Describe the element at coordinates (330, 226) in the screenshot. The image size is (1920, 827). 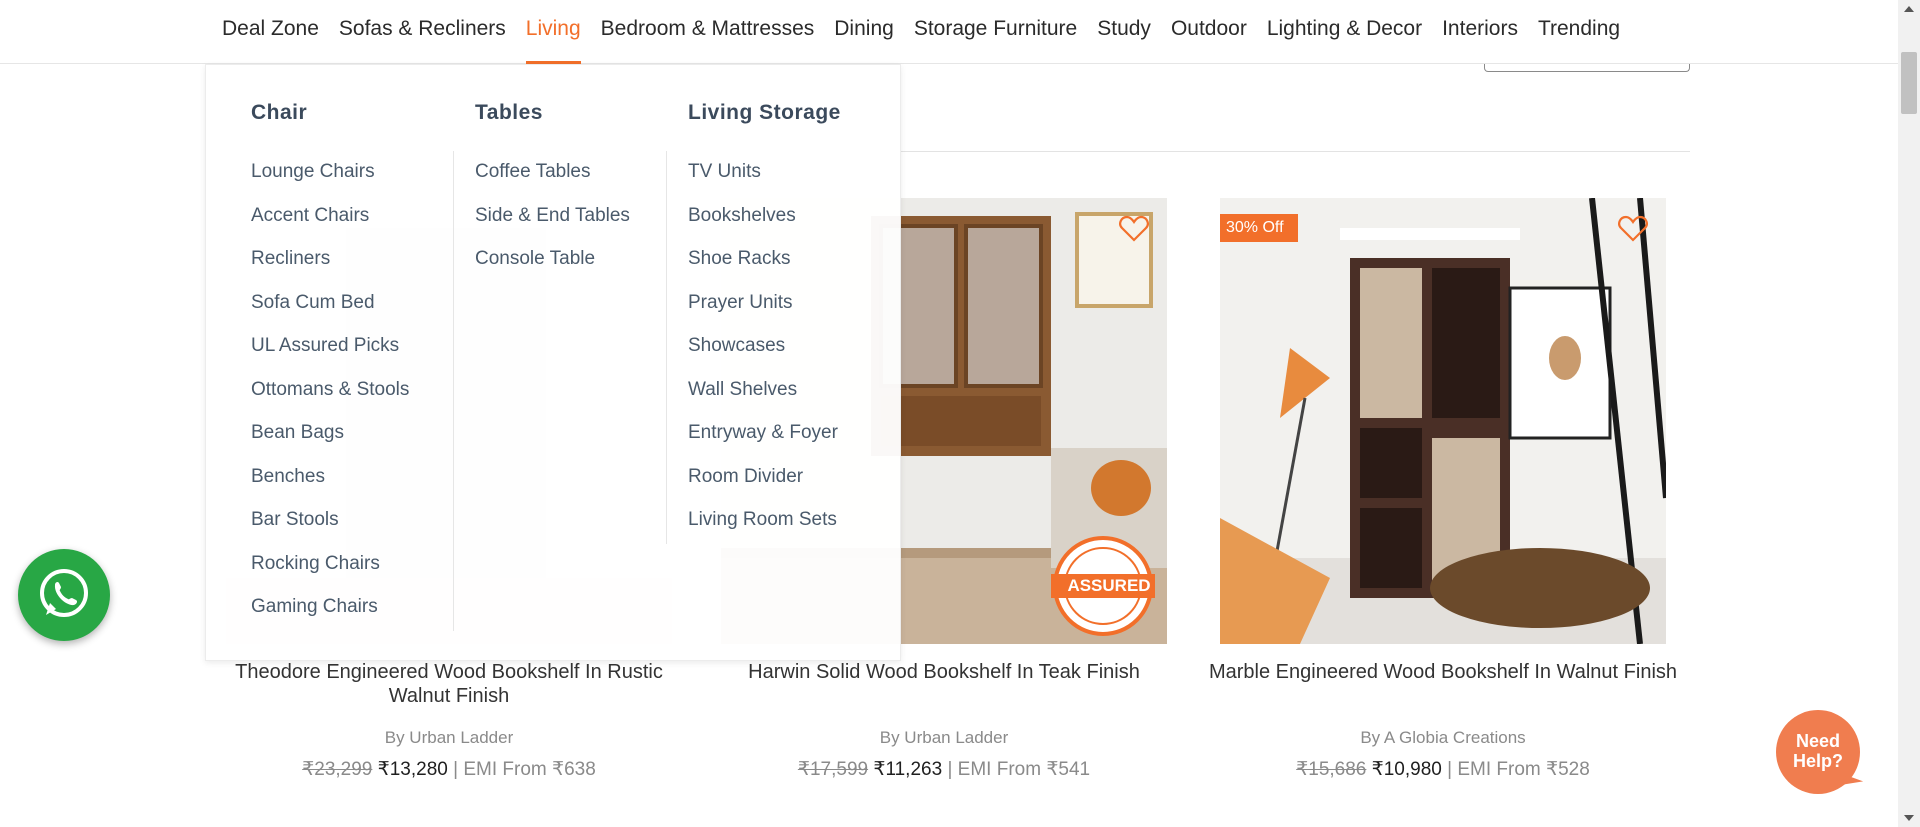
I see `menu-item-accent-chairs: Accent Chairs` at that location.